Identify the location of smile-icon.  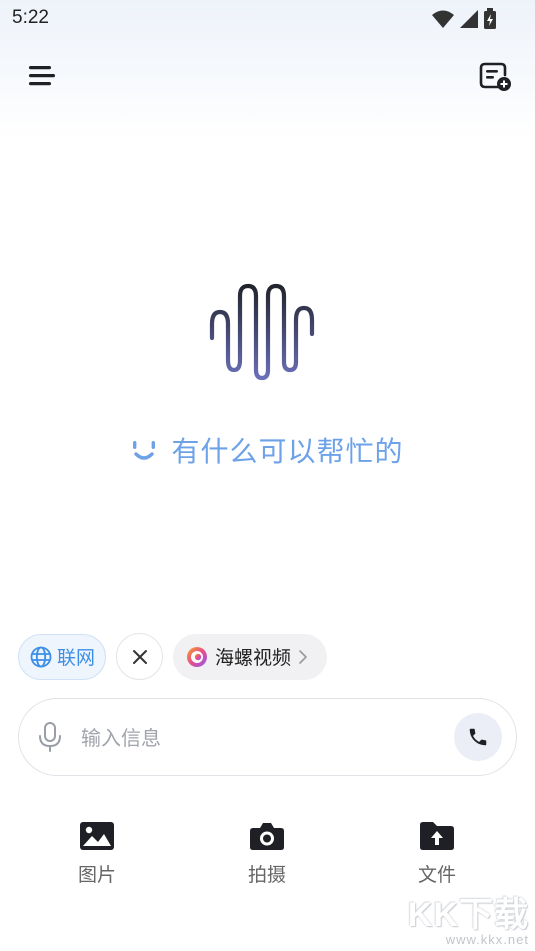
(144, 450).